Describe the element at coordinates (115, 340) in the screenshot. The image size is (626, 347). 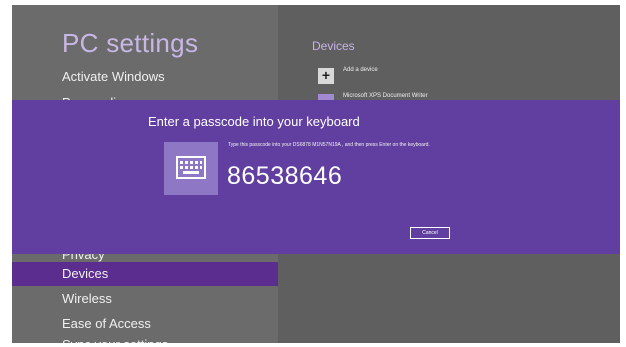
I see `nav-item-sync-settings: Sync your settings` at that location.